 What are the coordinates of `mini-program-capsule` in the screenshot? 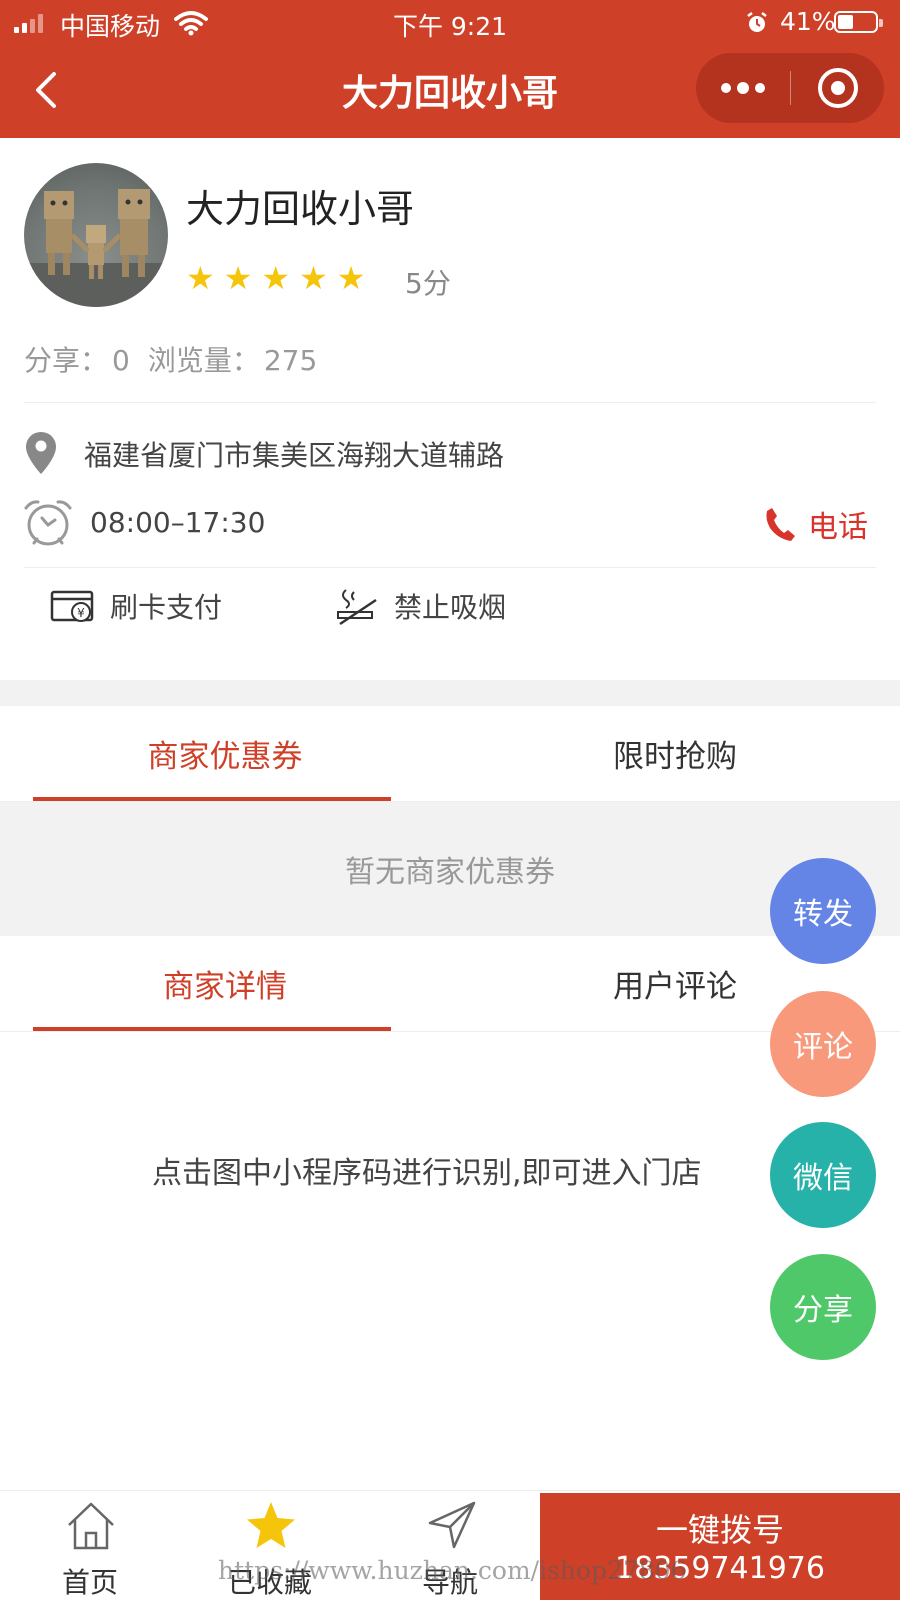 It's located at (790, 88).